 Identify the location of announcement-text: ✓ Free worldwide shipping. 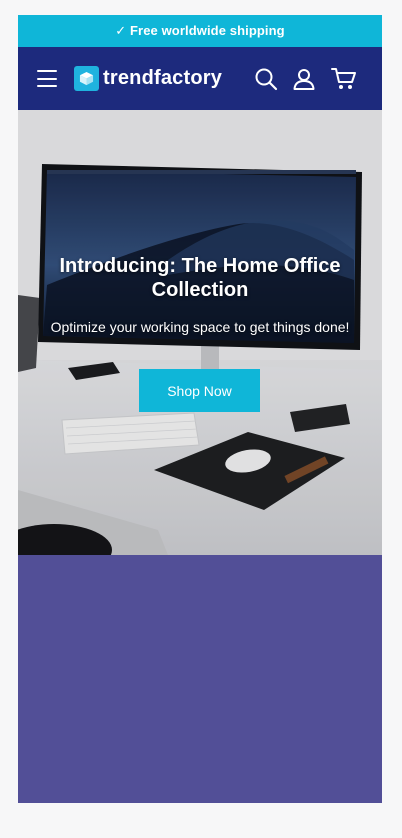
(200, 30).